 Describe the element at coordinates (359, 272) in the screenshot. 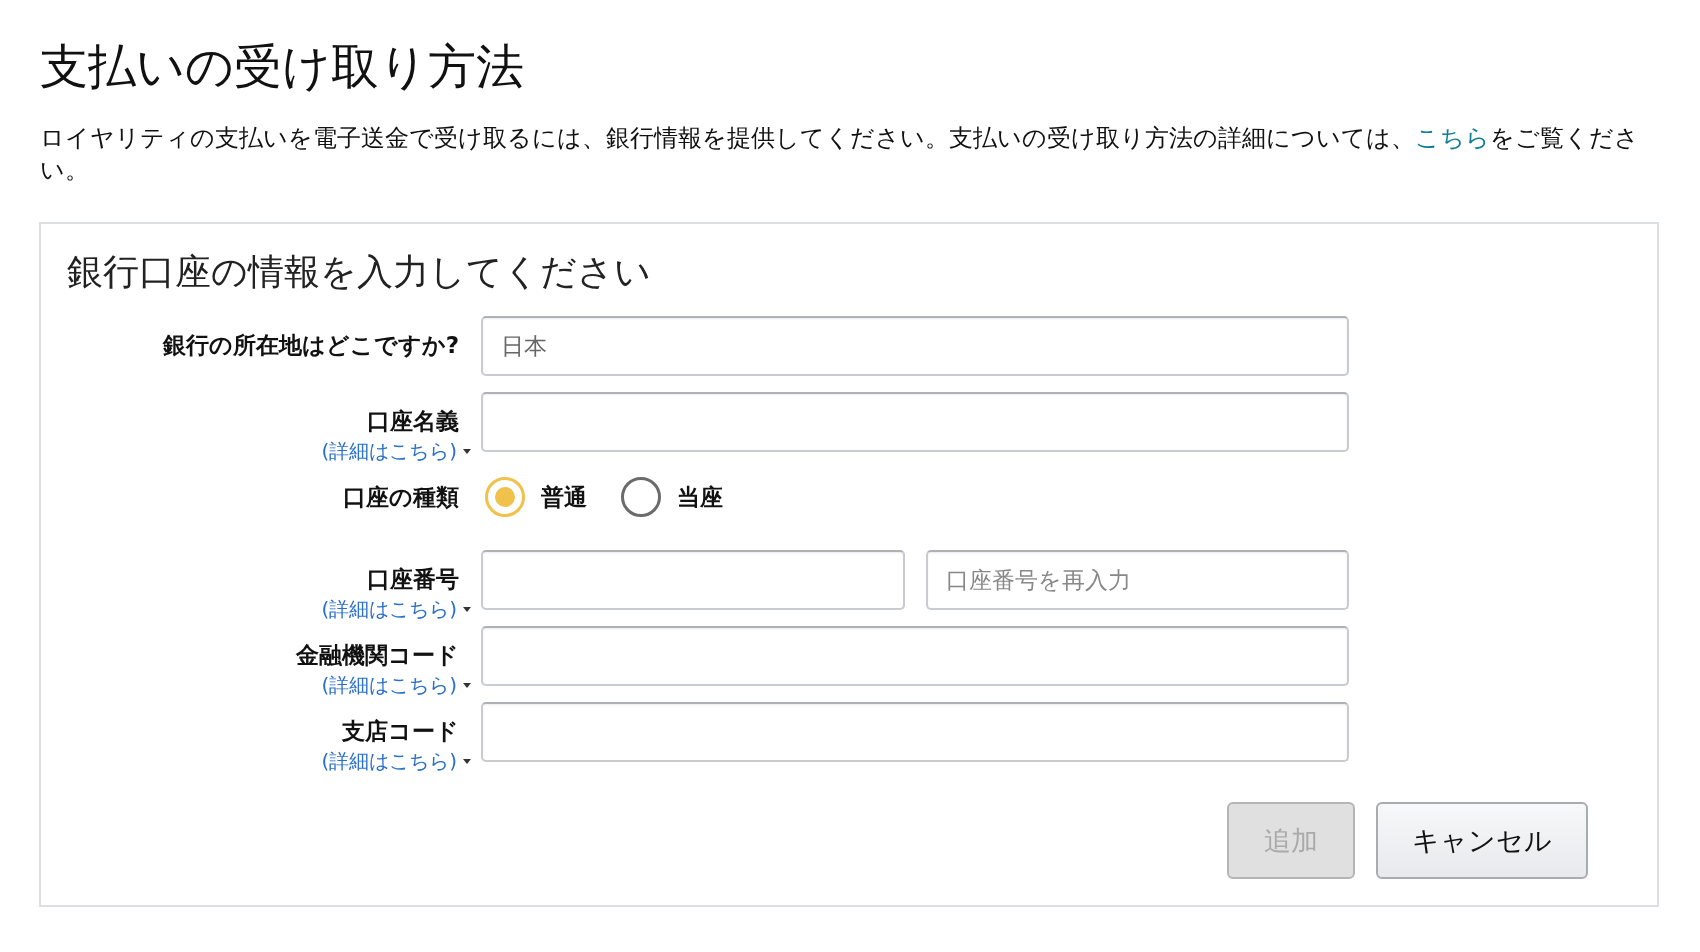

I see `form-title: 銀行口座の情報を入力してください` at that location.